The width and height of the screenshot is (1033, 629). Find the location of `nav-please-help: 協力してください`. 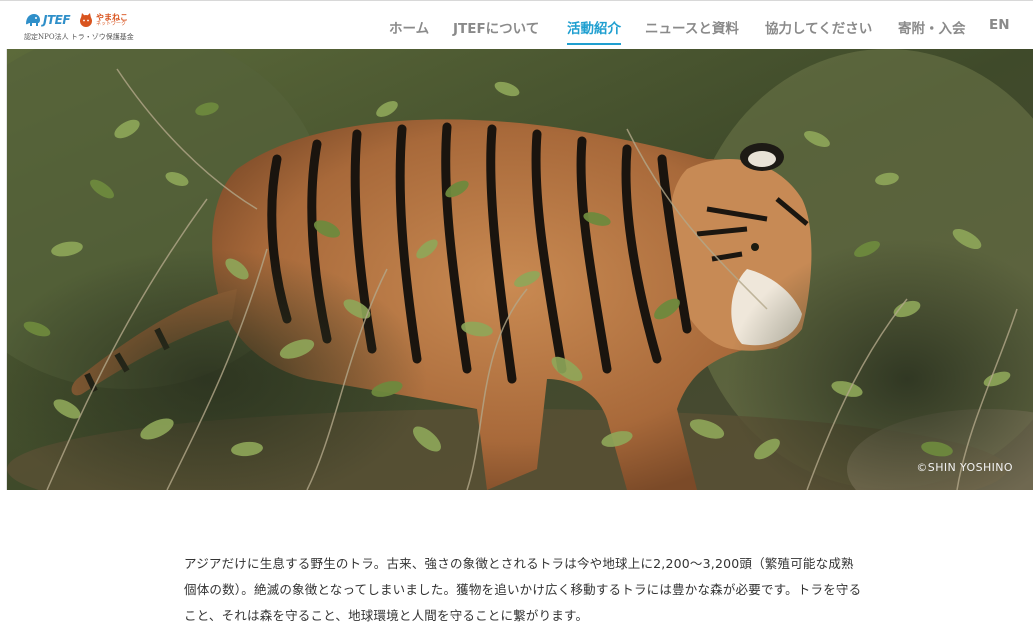

nav-please-help: 協力してください is located at coordinates (818, 27).